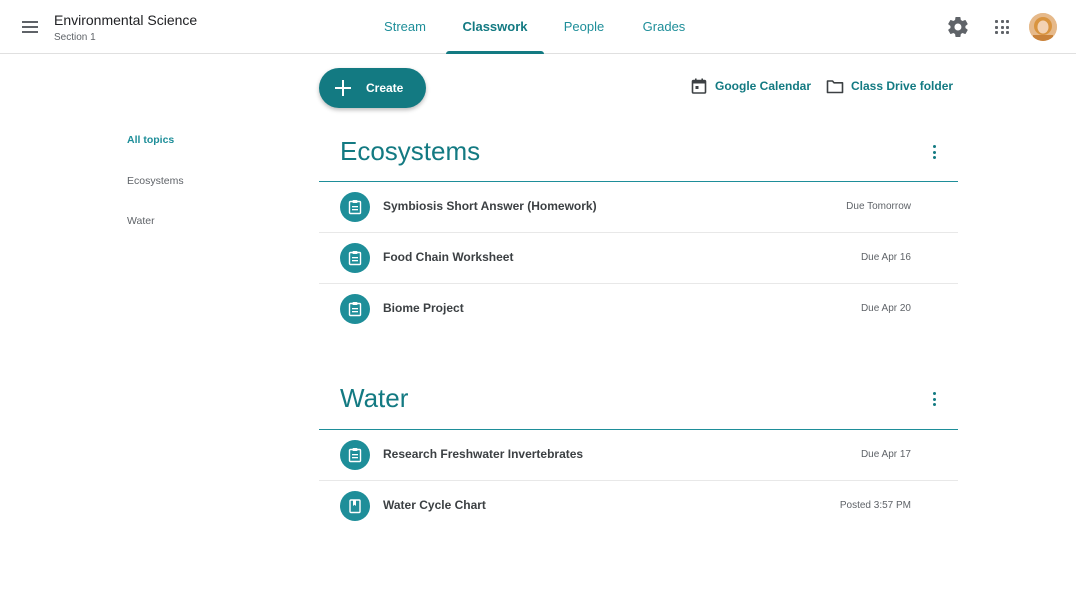  I want to click on settings-gear-icon, so click(958, 27).